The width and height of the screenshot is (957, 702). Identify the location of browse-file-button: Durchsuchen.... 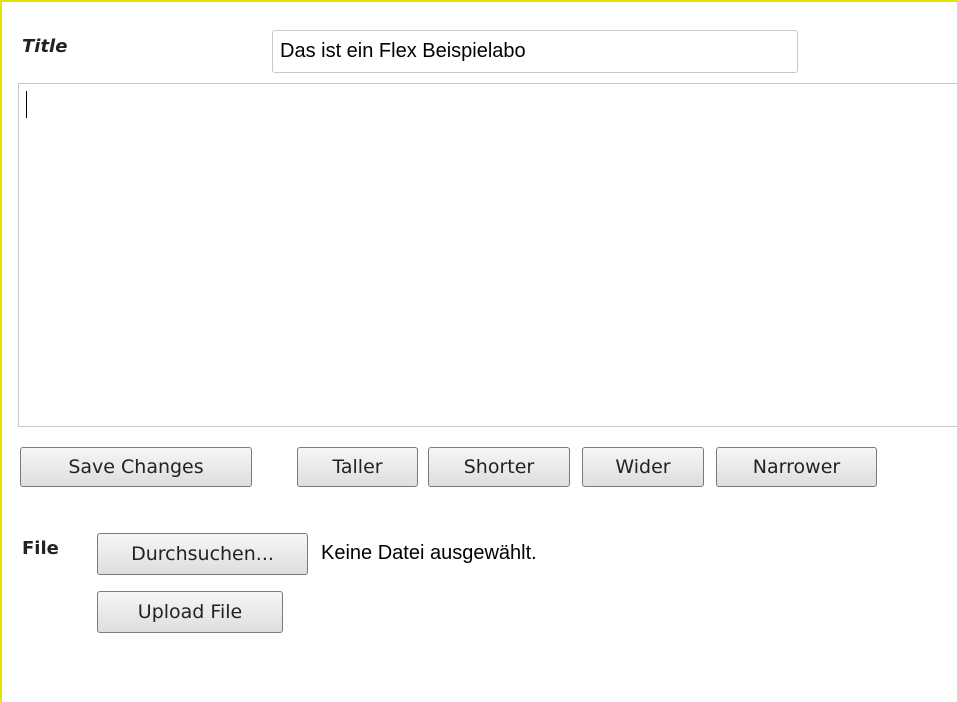
(202, 554).